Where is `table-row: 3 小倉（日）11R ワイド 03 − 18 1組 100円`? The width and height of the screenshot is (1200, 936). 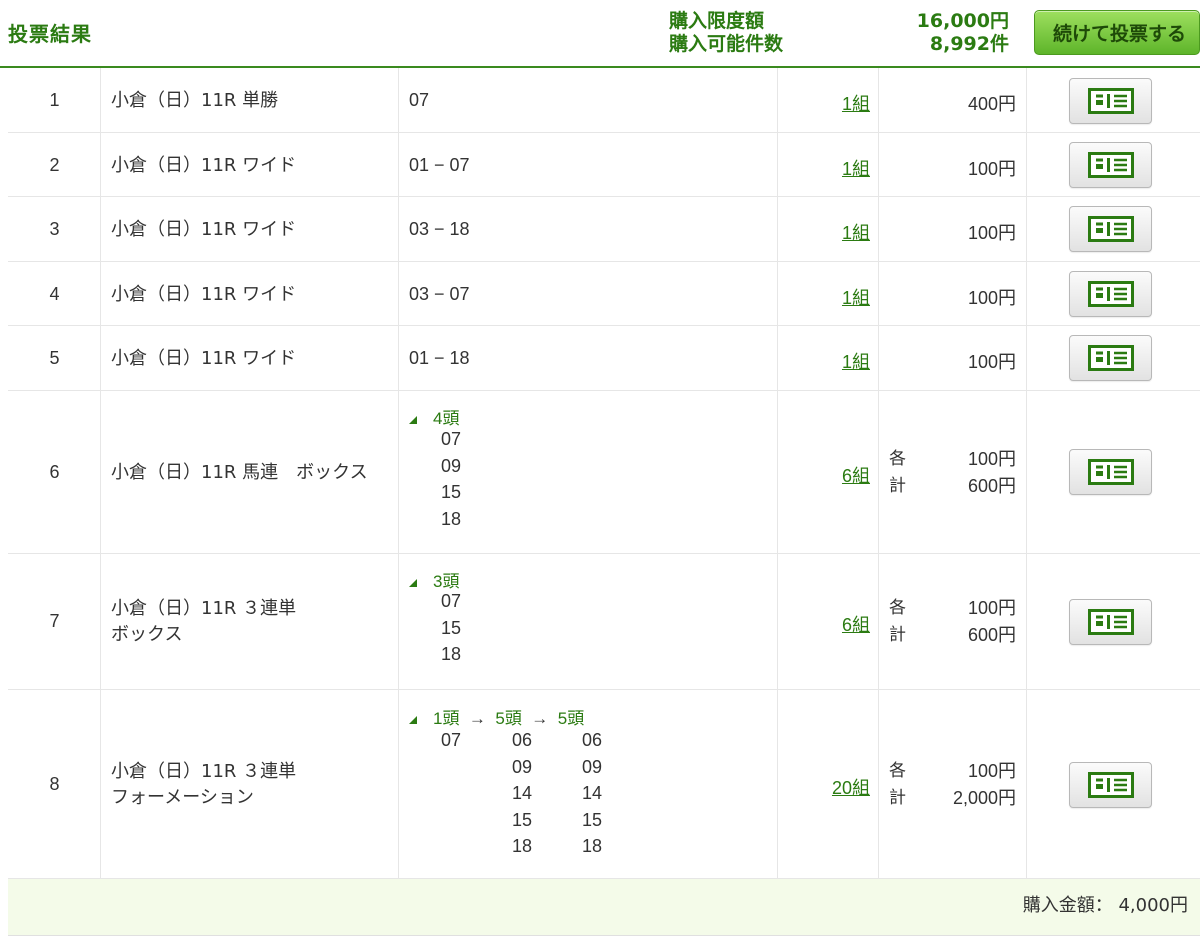
table-row: 3 小倉（日）11R ワイド 03 − 18 1組 100円 is located at coordinates (604, 229).